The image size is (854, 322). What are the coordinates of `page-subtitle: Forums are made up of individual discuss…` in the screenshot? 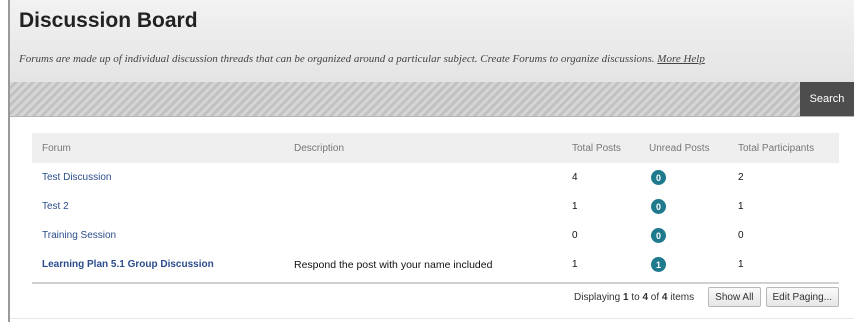 It's located at (362, 59).